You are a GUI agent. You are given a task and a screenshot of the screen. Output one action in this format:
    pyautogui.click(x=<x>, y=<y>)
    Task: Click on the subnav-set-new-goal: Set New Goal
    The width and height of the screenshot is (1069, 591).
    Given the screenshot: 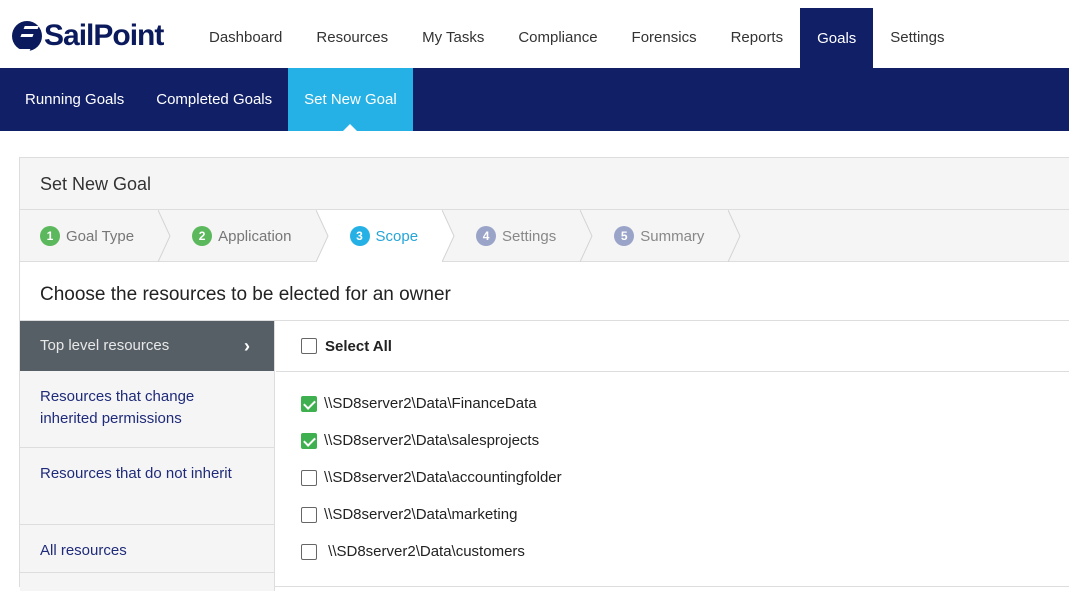 What is the action you would take?
    pyautogui.click(x=350, y=100)
    